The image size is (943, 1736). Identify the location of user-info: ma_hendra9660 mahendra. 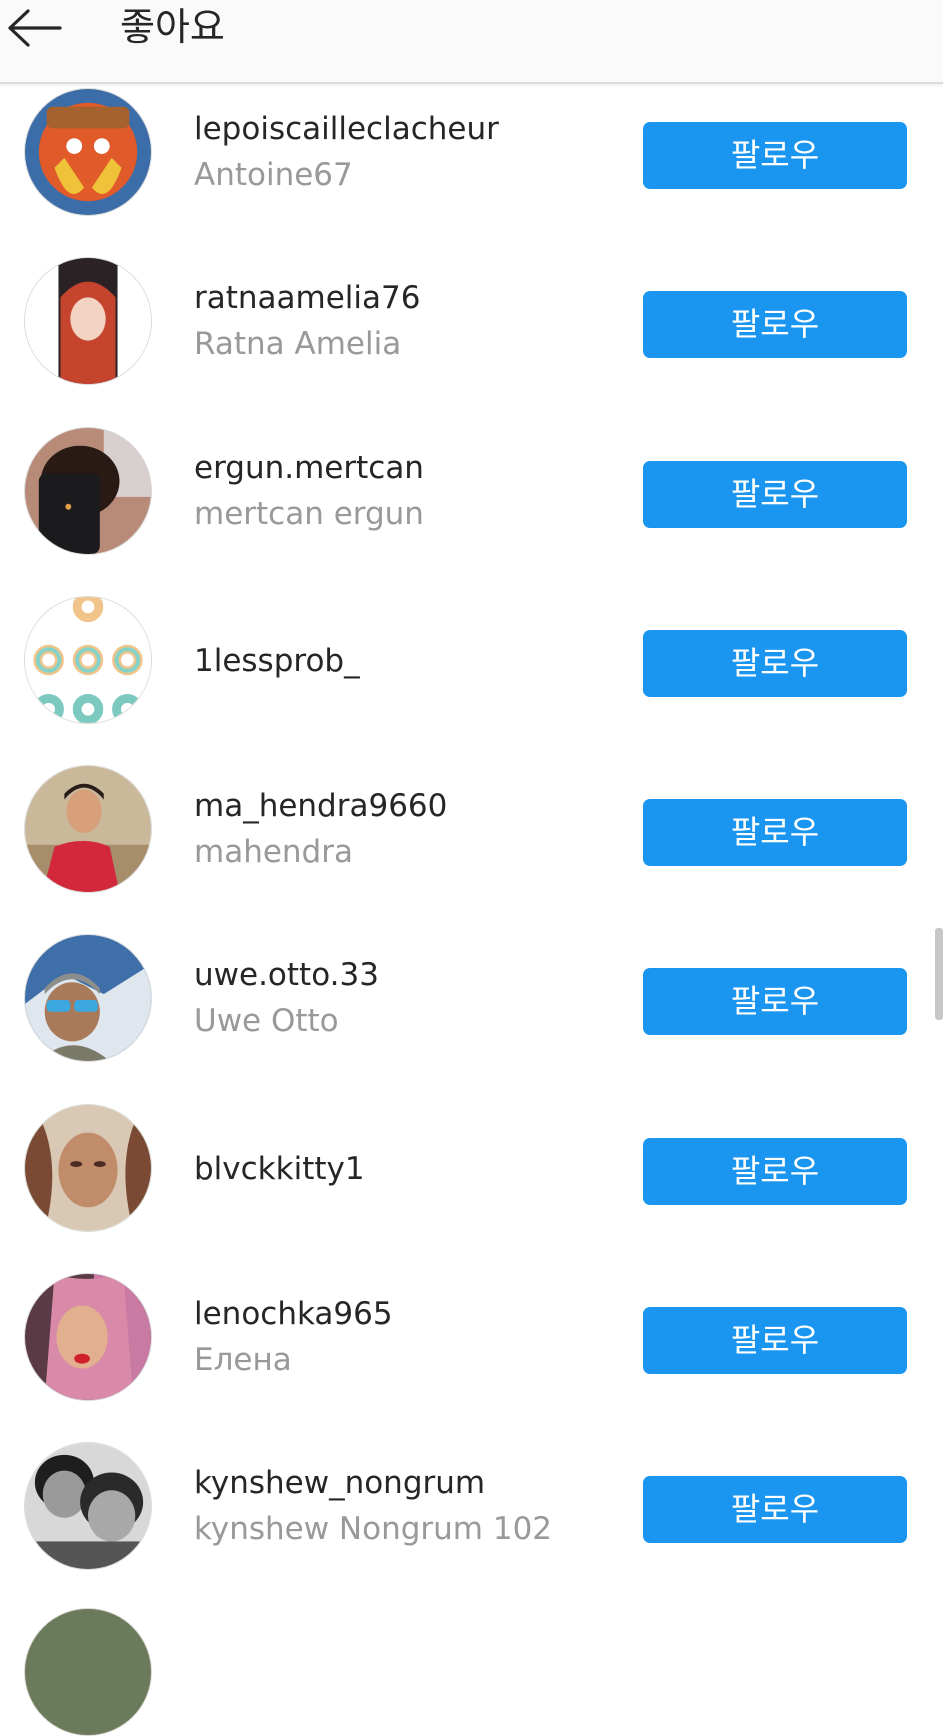
(404, 829).